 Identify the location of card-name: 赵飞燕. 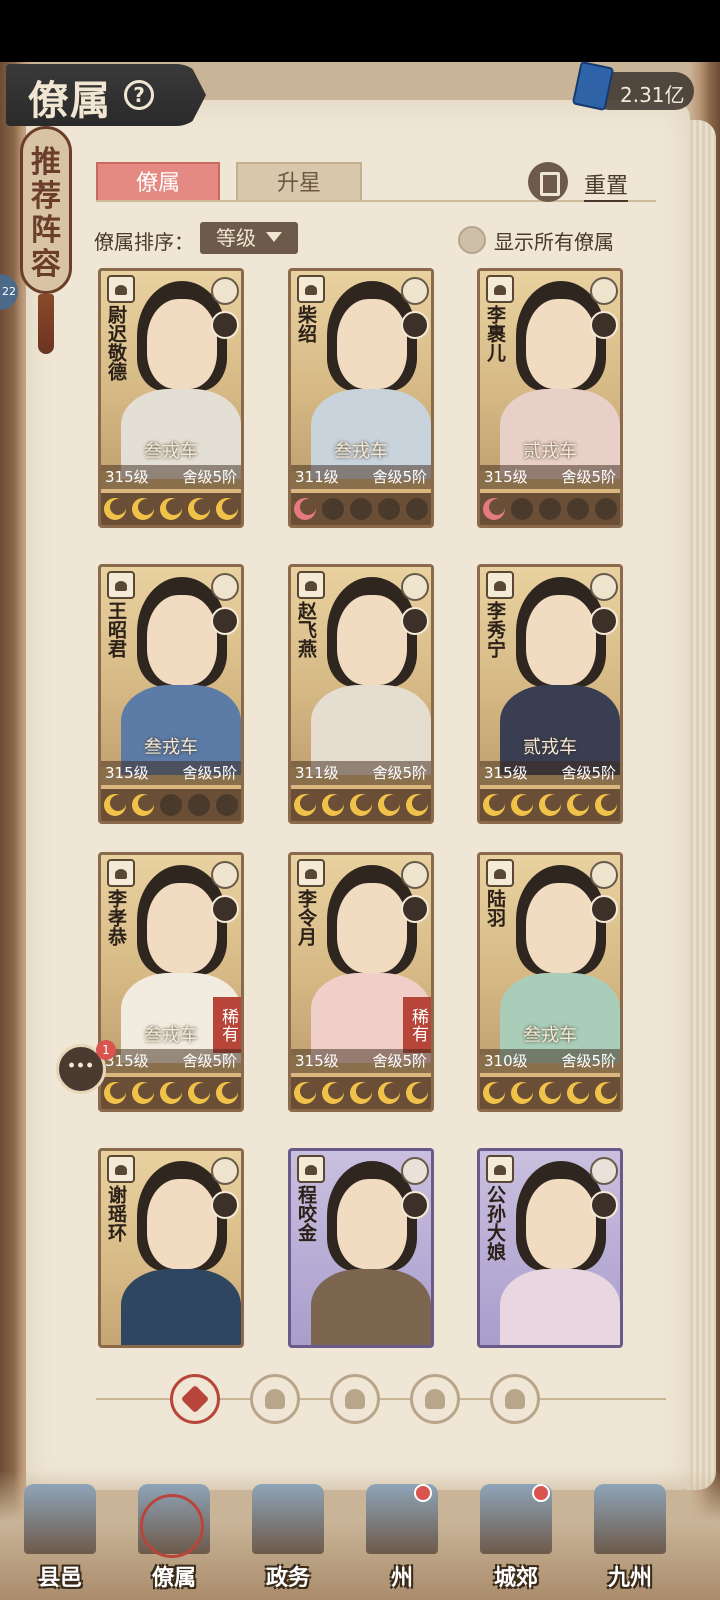
(306, 629).